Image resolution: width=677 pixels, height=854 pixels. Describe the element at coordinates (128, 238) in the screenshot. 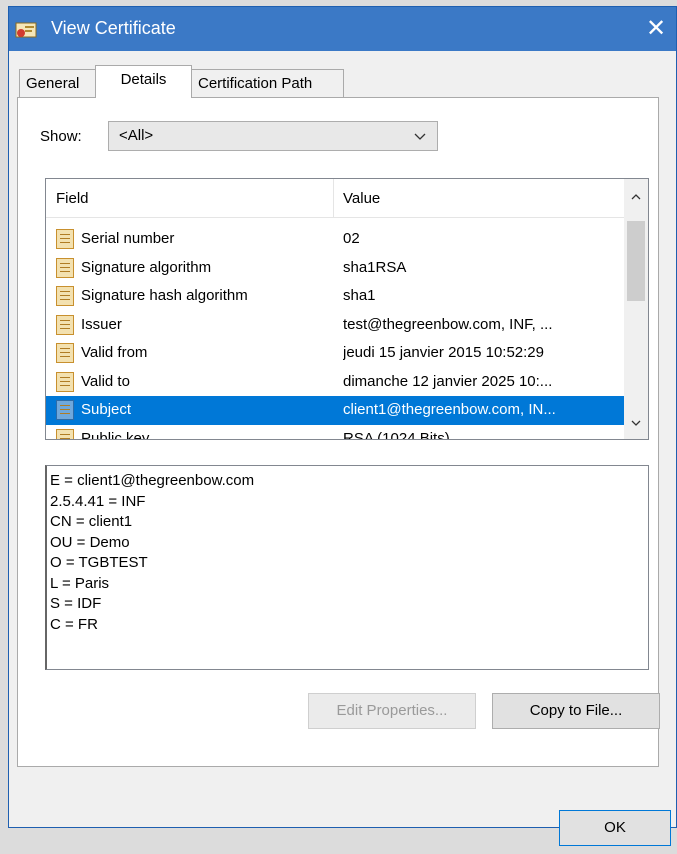

I see `field-name: Serial number` at that location.